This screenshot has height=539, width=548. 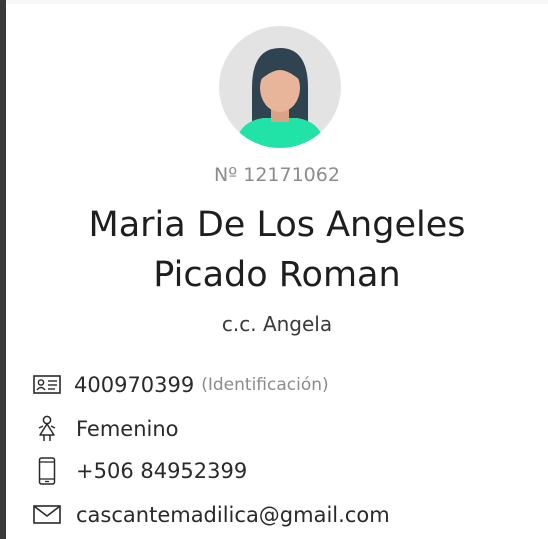 I want to click on id-row: 400970399 (Identificación), so click(x=180, y=385).